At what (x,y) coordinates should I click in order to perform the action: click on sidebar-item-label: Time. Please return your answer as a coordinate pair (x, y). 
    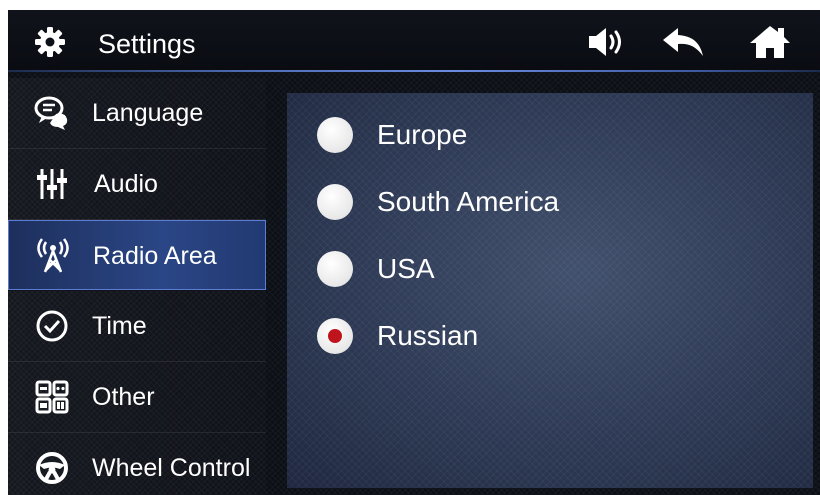
    Looking at the image, I should click on (119, 326).